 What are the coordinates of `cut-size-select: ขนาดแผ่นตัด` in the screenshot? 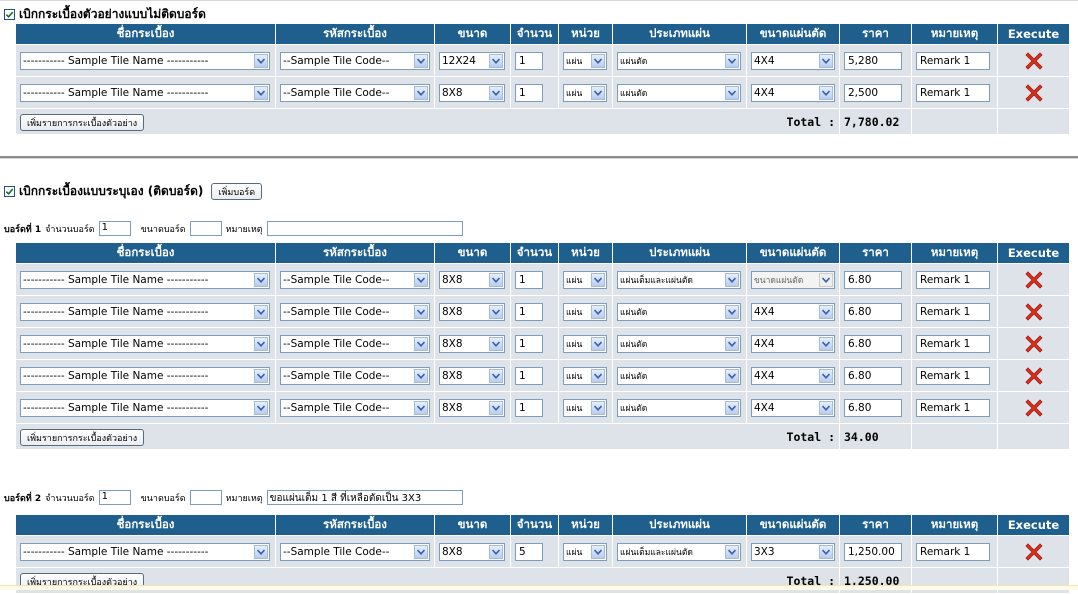 It's located at (793, 279).